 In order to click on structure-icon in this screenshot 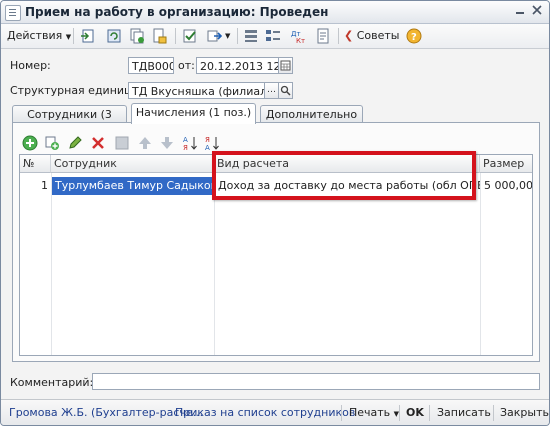, I will do `click(251, 36)`.